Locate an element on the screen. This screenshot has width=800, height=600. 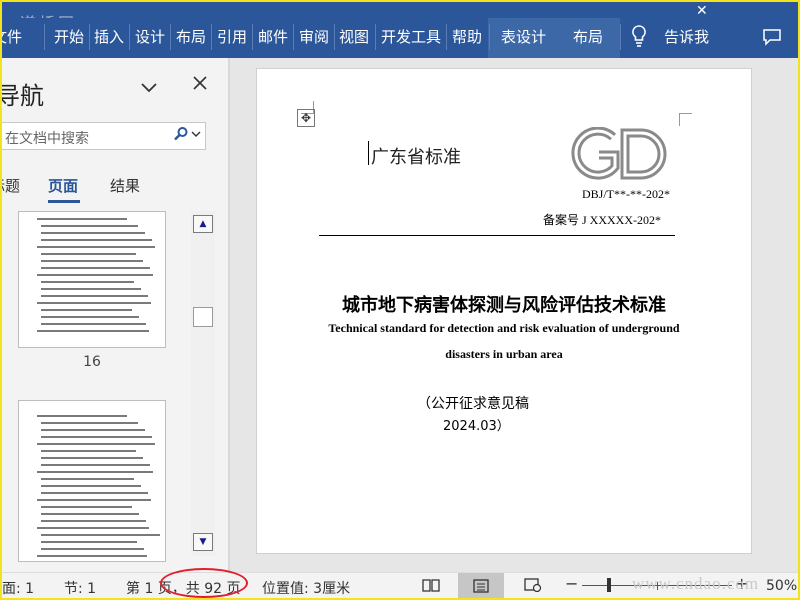
status-section: 节: 1 is located at coordinates (80, 588).